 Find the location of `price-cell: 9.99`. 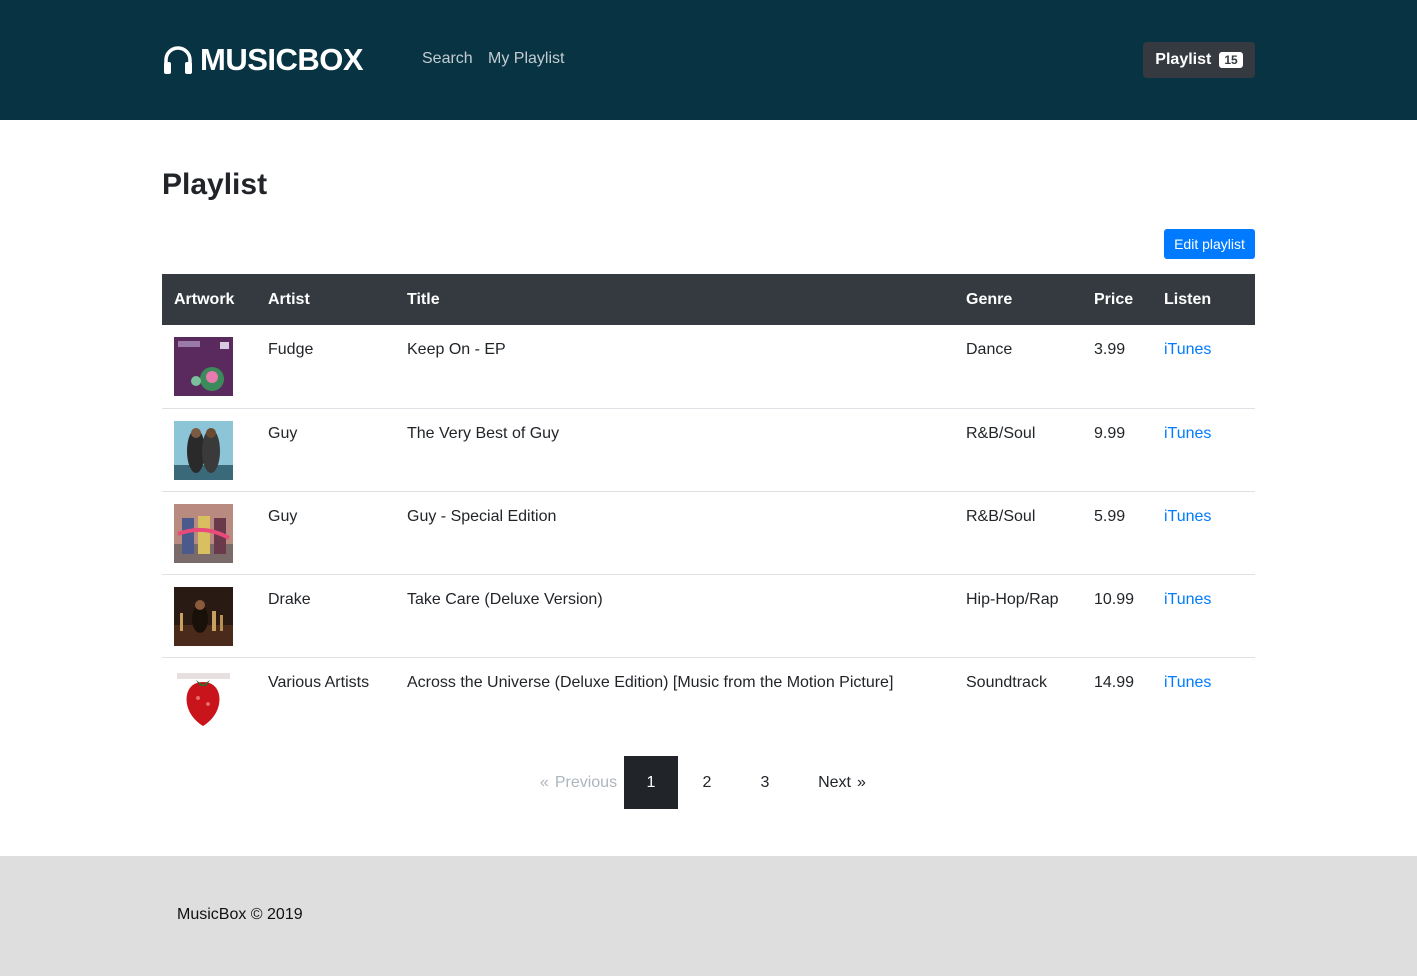

price-cell: 9.99 is located at coordinates (1110, 433).